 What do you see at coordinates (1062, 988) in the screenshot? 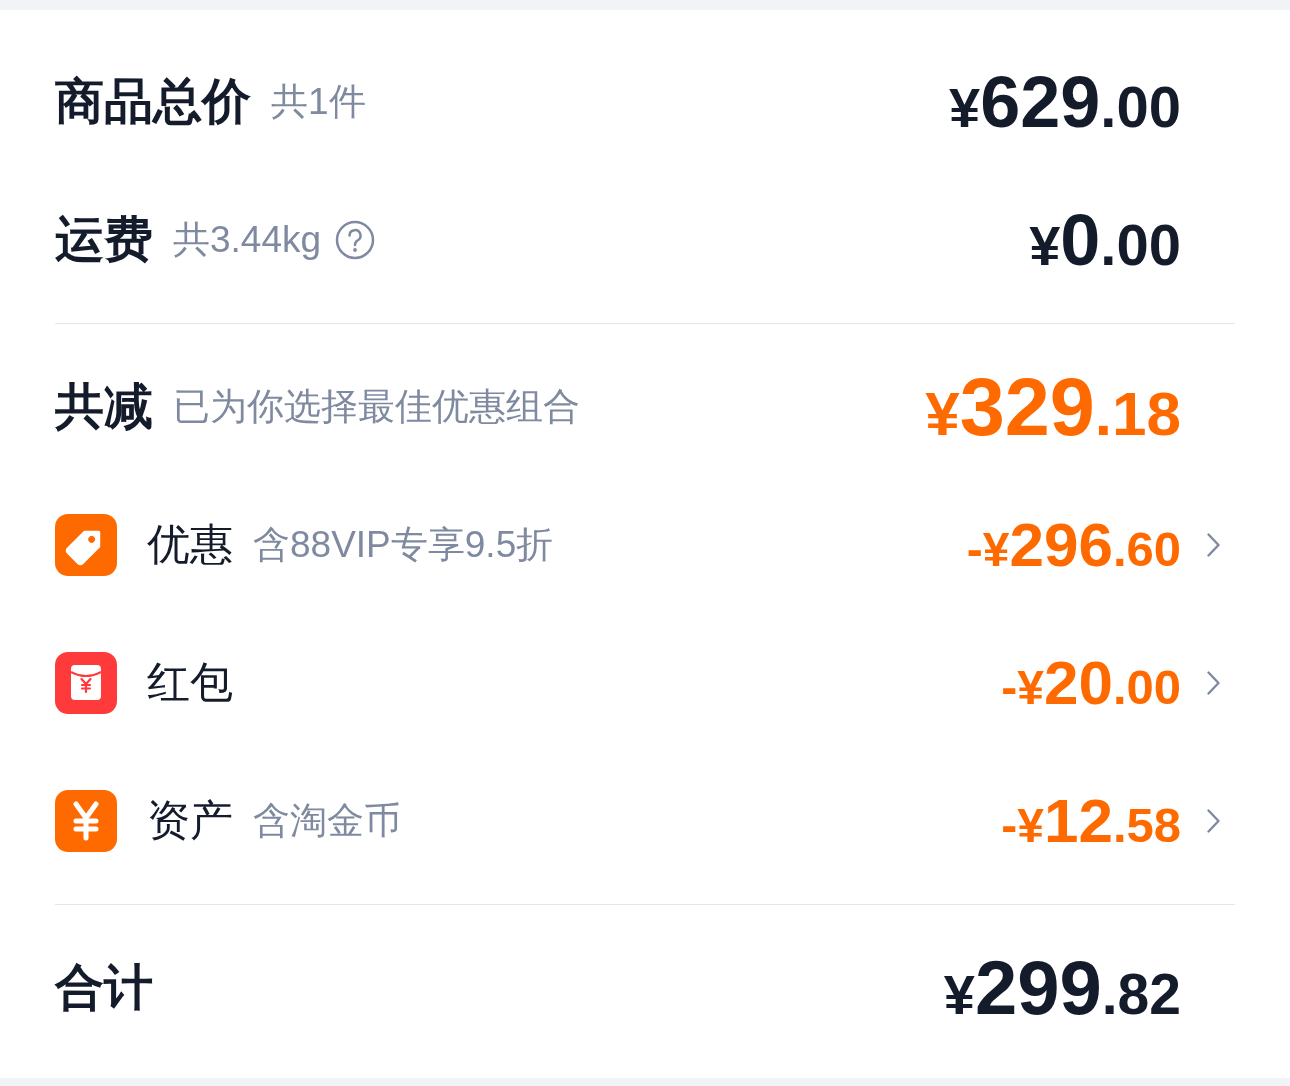
I see `price-amount: ¥299.82` at bounding box center [1062, 988].